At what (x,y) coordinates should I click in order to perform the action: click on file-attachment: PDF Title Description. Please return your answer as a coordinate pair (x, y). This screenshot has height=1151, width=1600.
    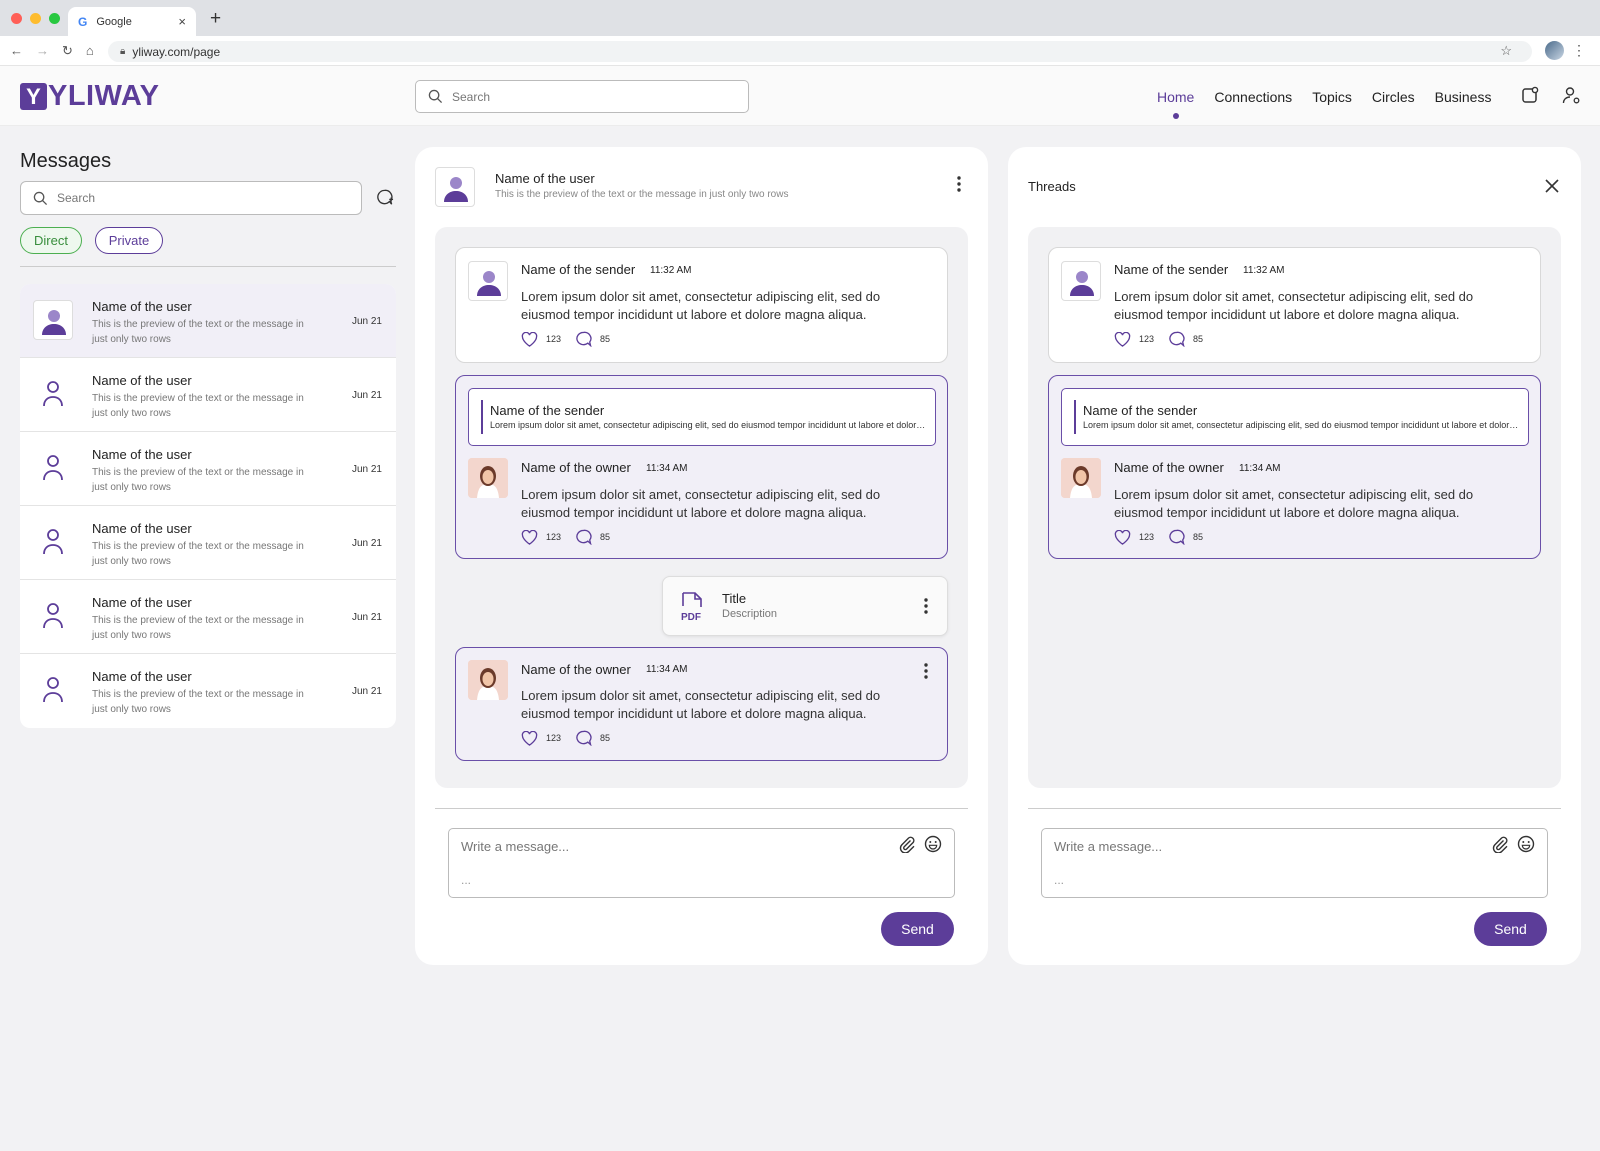
    Looking at the image, I should click on (805, 606).